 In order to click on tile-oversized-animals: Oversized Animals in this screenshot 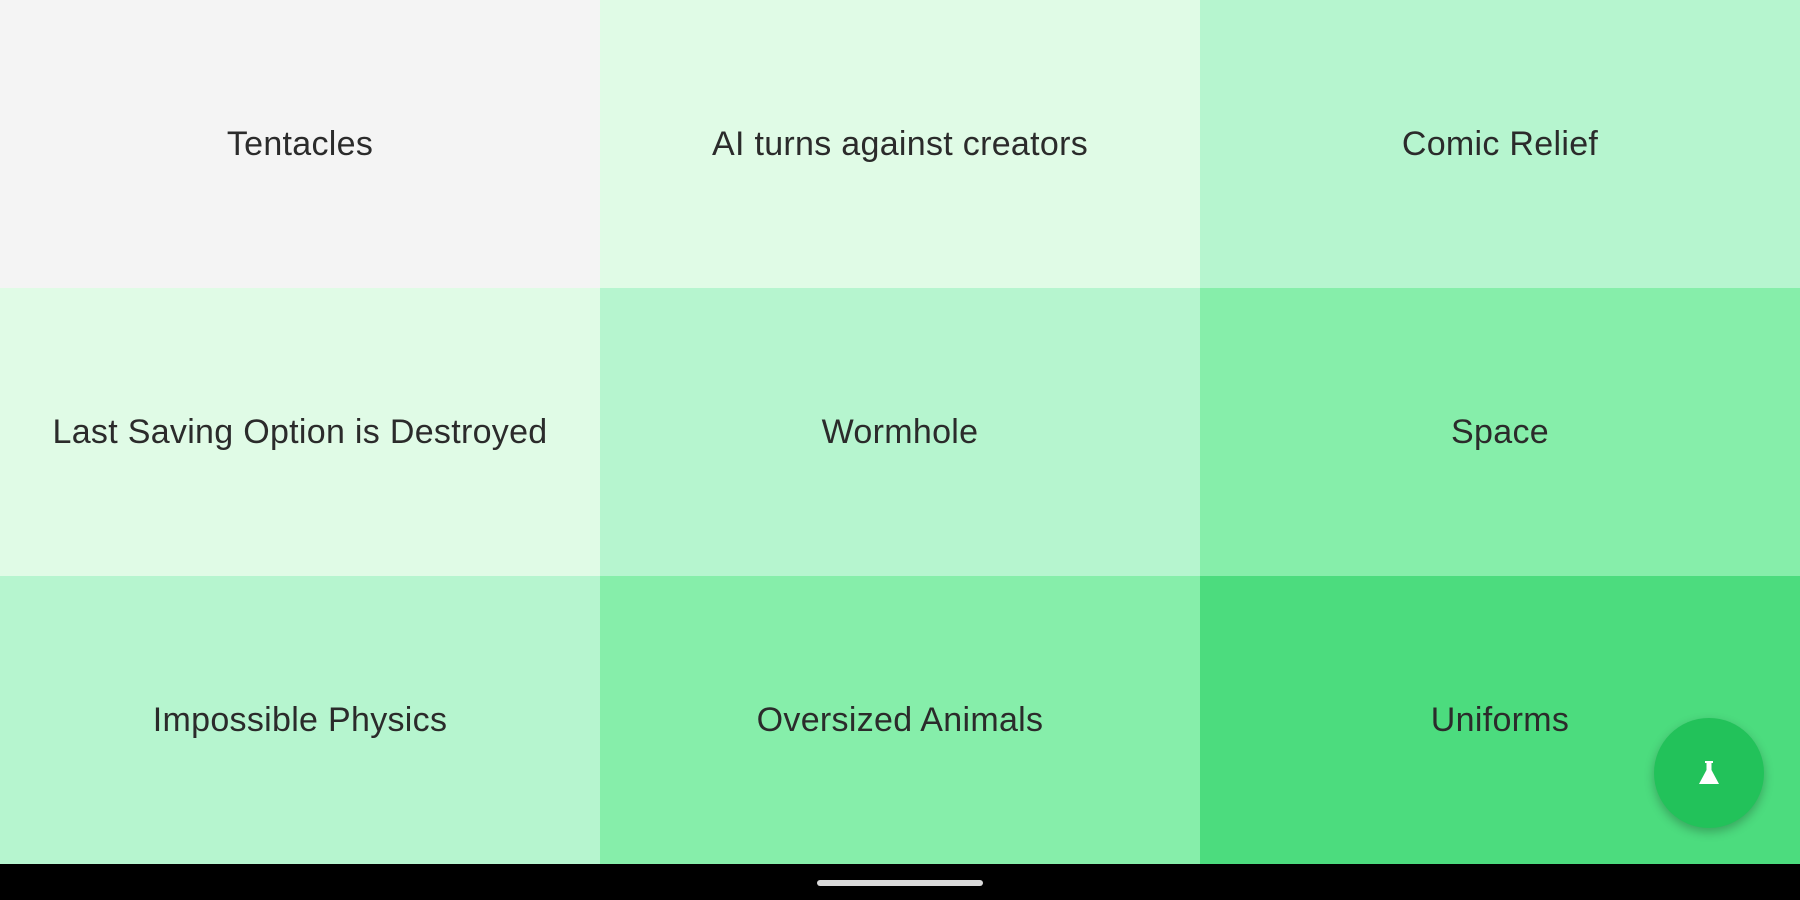, I will do `click(900, 720)`.